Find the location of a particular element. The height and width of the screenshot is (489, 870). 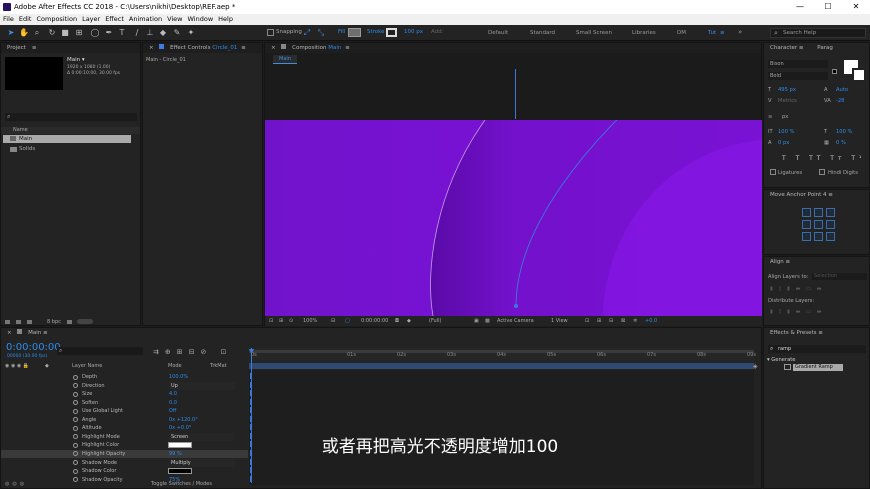

comp-button-icon: ◈ is located at coordinates (755, 366).